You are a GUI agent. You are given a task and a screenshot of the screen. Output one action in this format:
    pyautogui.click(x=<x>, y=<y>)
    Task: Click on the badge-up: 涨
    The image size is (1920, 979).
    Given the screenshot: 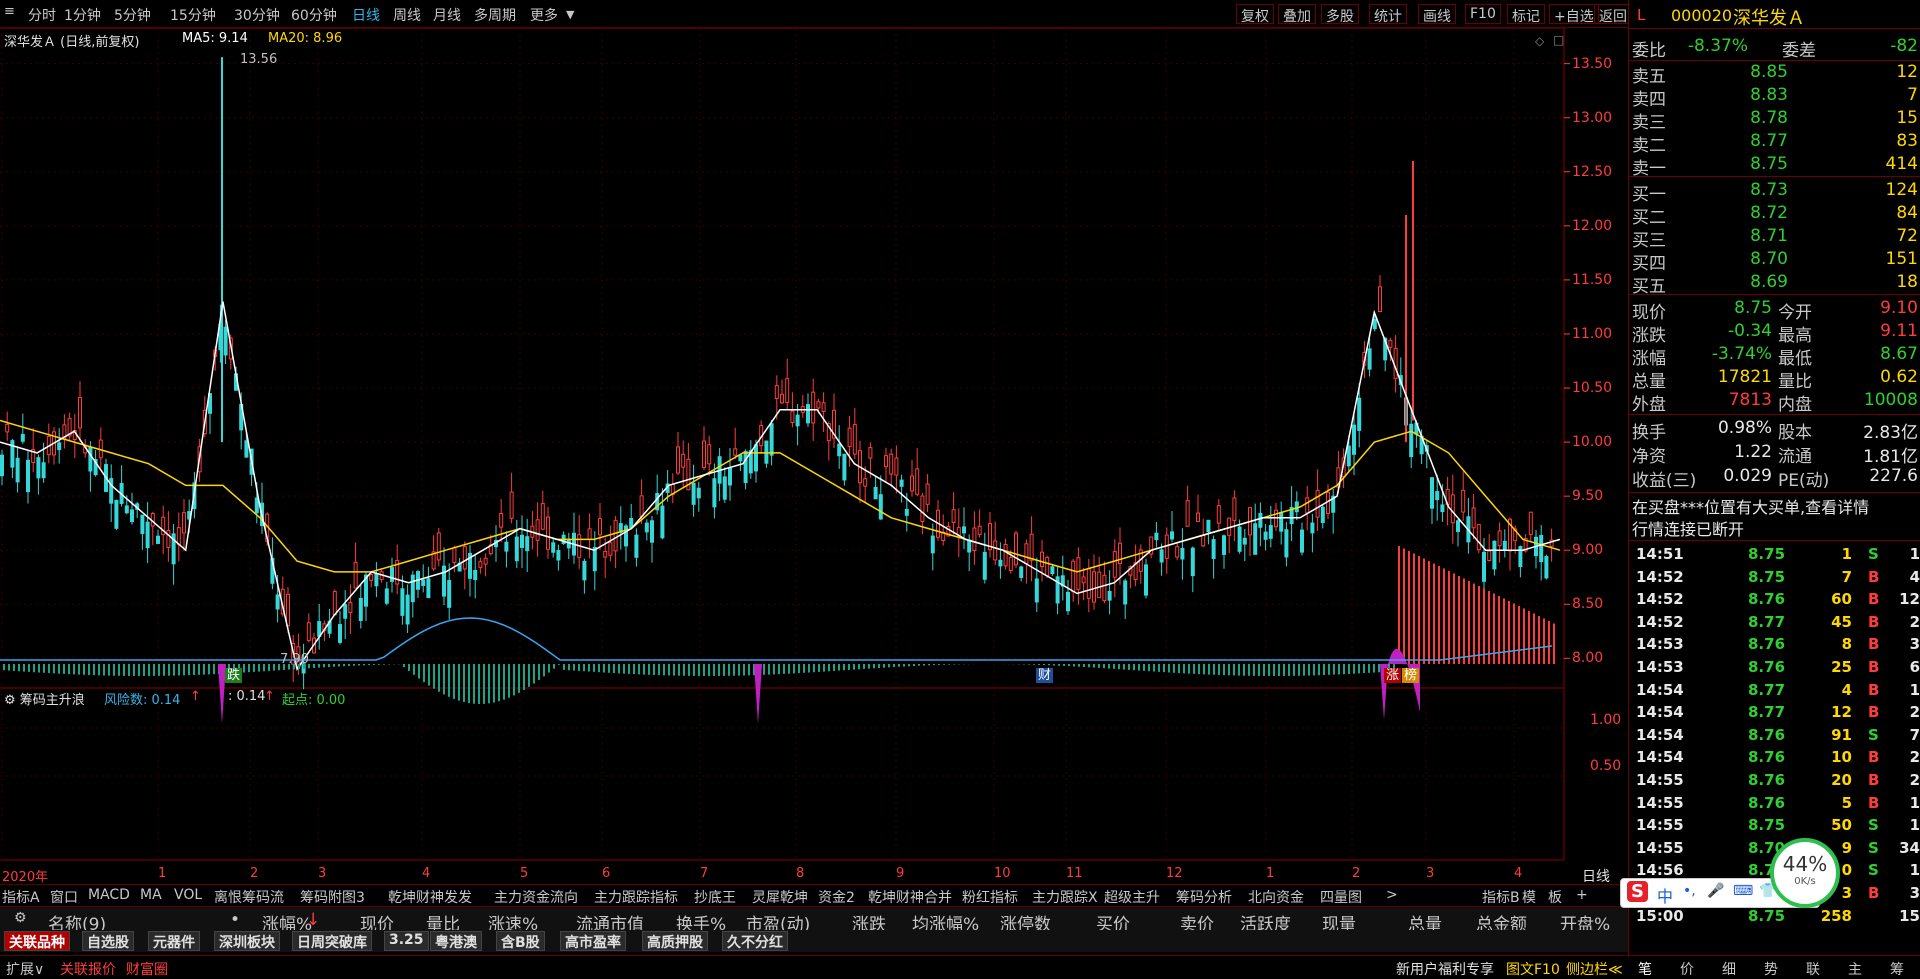 What is the action you would take?
    pyautogui.click(x=1393, y=675)
    